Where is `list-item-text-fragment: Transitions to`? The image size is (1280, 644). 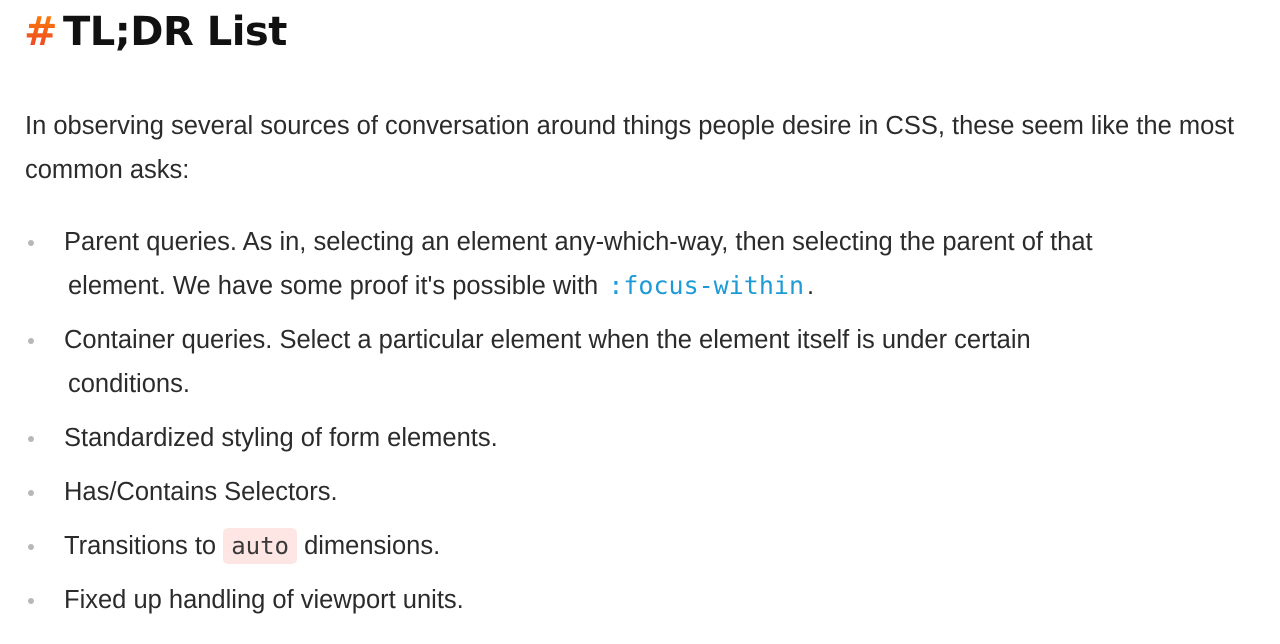
list-item-text-fragment: Transitions to is located at coordinates (144, 546).